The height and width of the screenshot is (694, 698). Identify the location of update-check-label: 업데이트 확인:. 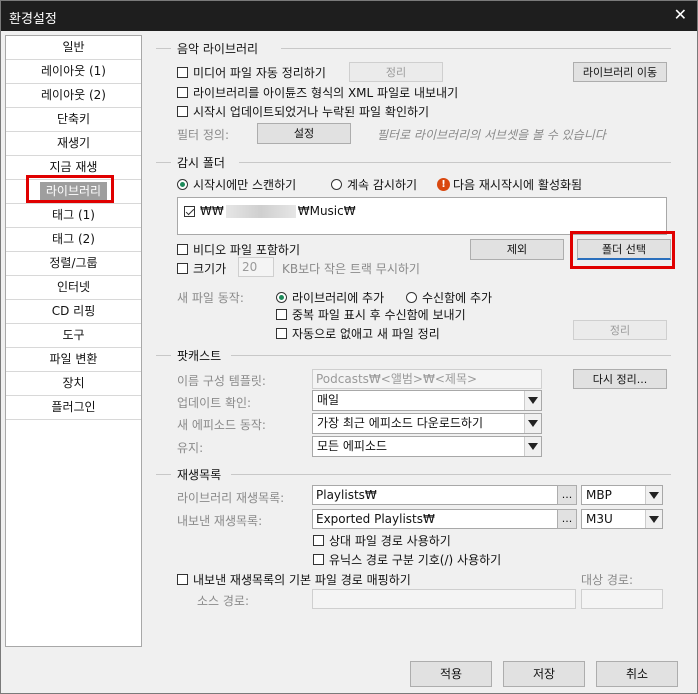
(214, 403).